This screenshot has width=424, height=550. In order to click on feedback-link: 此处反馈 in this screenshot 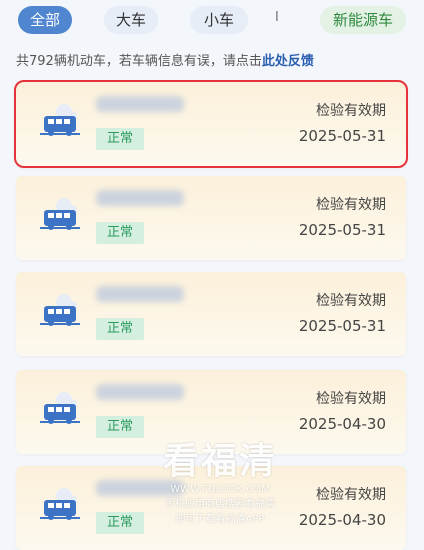, I will do `click(288, 61)`.